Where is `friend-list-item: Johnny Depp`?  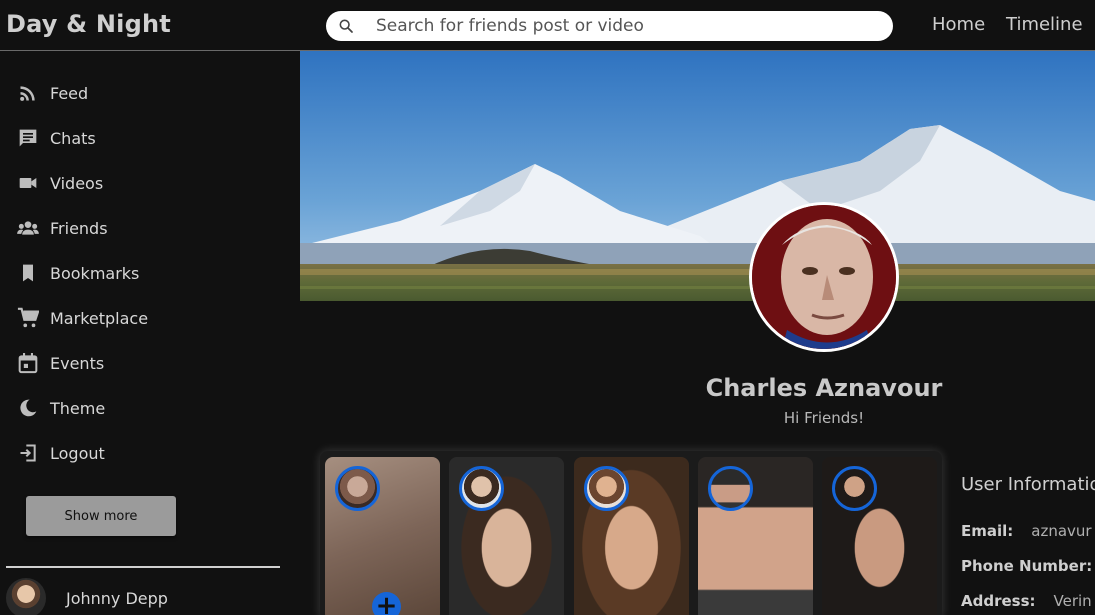 friend-list-item: Johnny Depp is located at coordinates (87, 596).